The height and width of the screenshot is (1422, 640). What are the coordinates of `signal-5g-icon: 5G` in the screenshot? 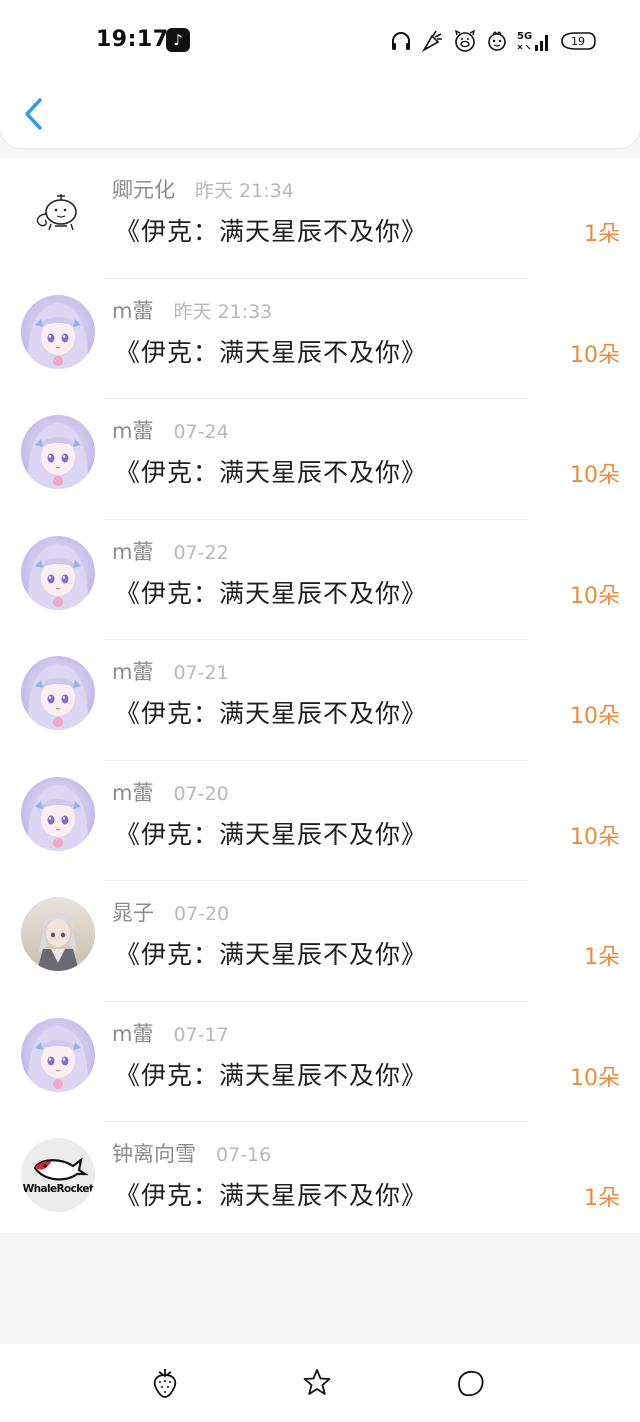 It's located at (532, 41).